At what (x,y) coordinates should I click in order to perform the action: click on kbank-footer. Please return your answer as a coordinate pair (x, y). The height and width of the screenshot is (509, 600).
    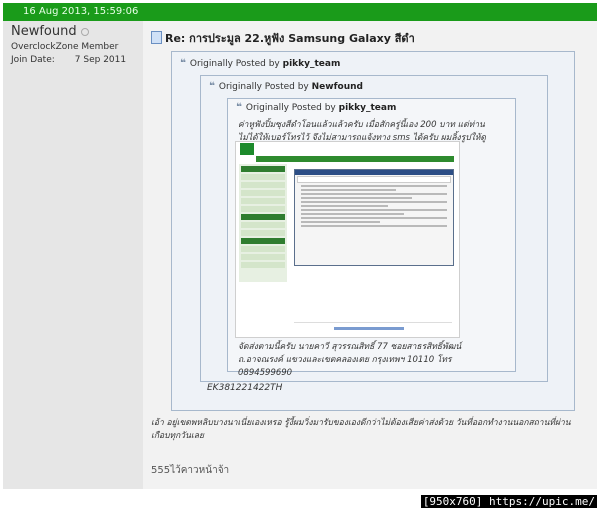
    Looking at the image, I should click on (373, 328).